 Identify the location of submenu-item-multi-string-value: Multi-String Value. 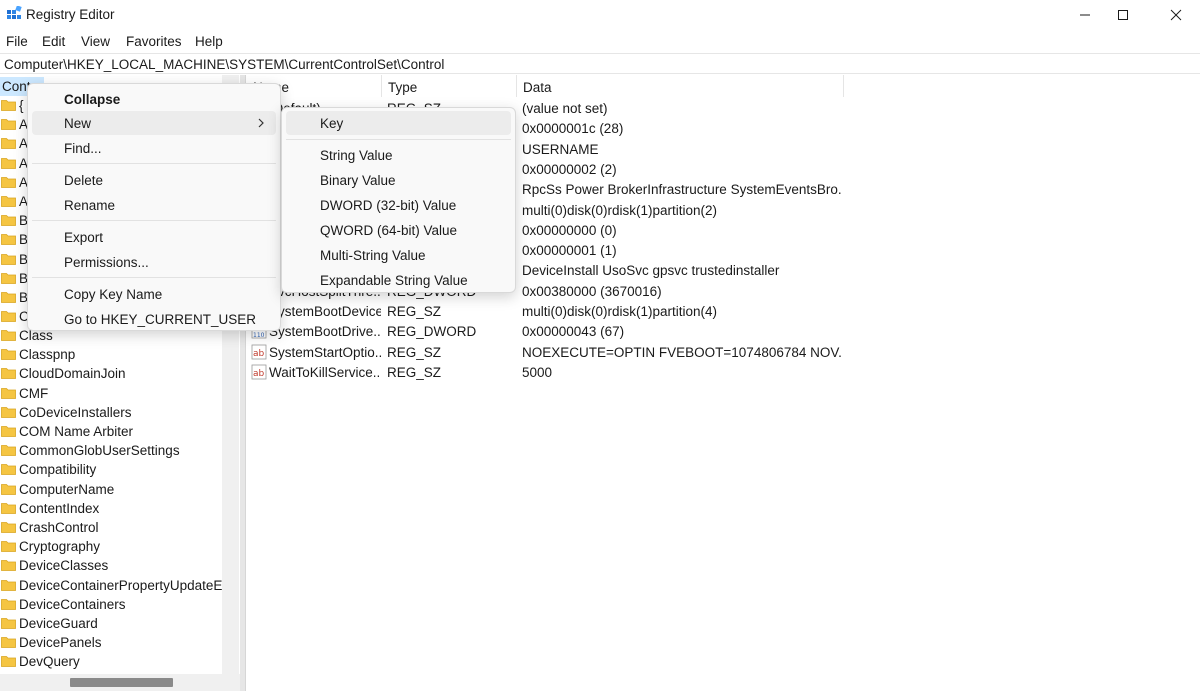
(398, 255).